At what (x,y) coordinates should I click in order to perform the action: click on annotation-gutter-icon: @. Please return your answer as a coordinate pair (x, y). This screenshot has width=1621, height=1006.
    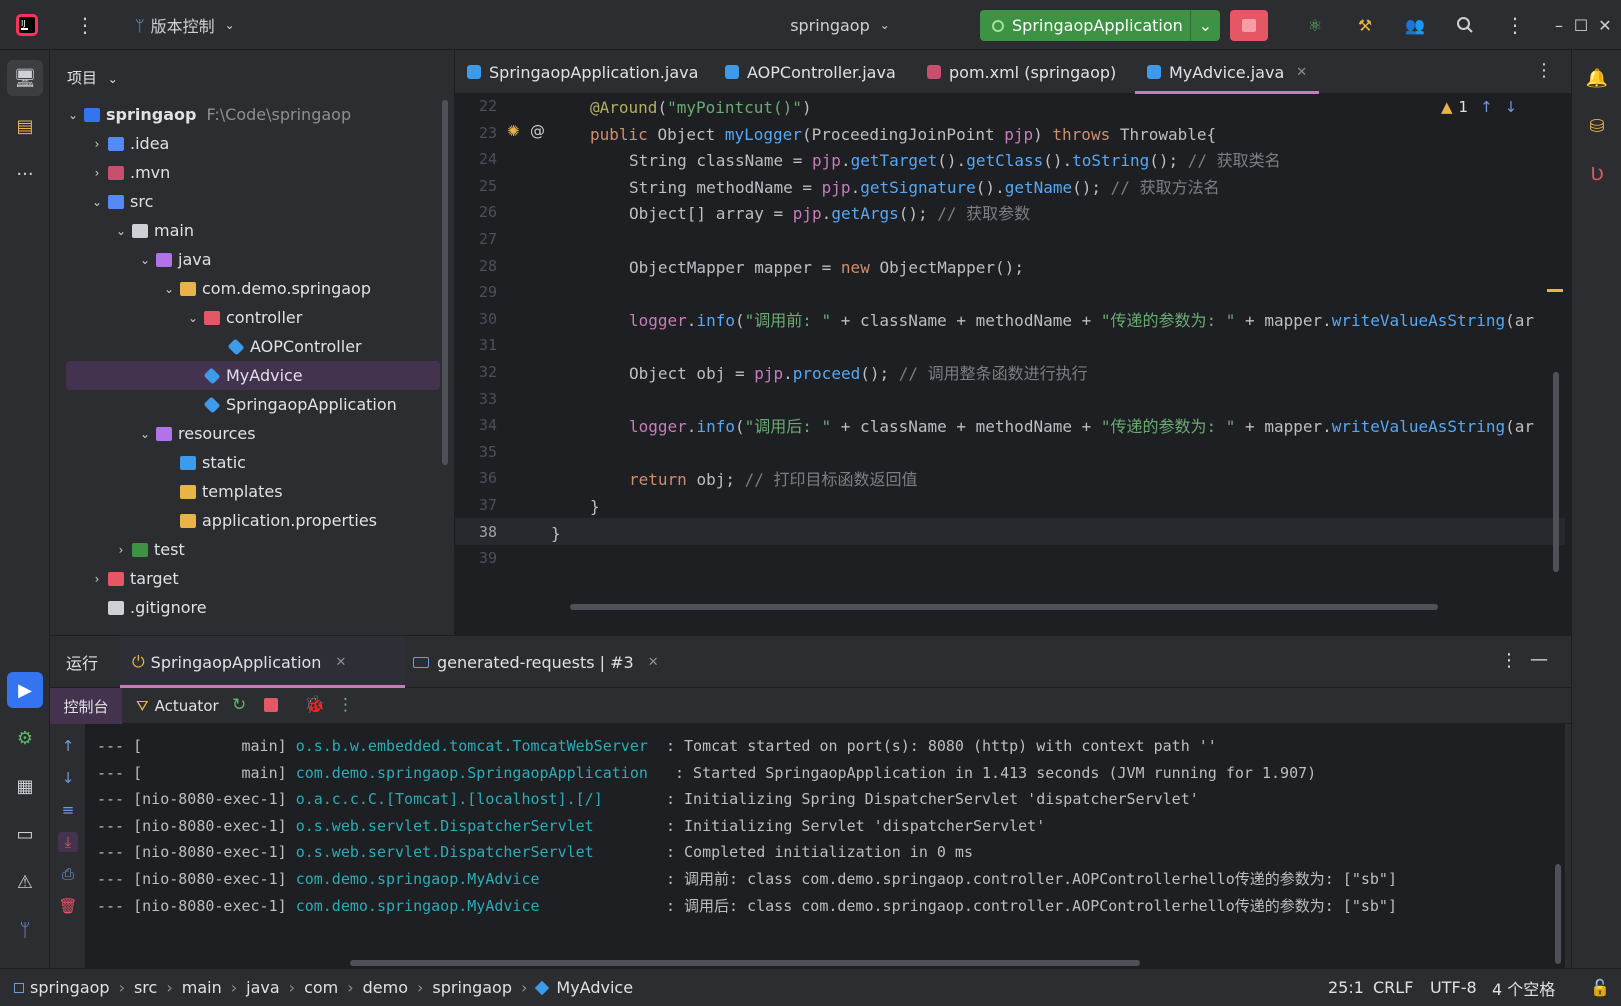
    Looking at the image, I should click on (537, 131).